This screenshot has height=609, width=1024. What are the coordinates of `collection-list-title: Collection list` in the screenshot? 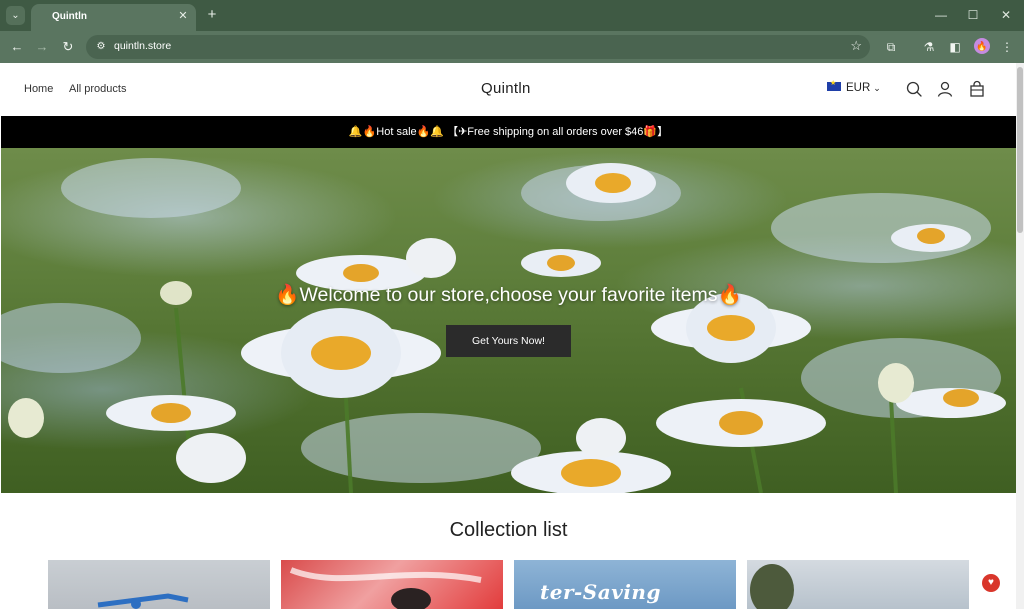 It's located at (508, 530).